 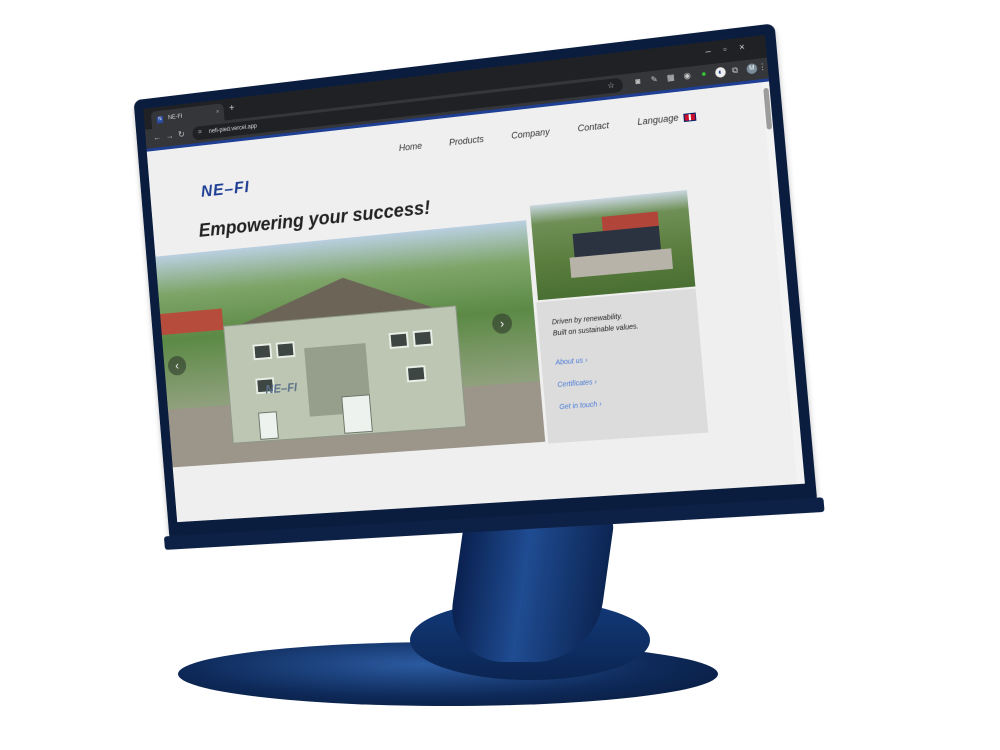 I want to click on extension-icon: ◐, so click(x=720, y=72).